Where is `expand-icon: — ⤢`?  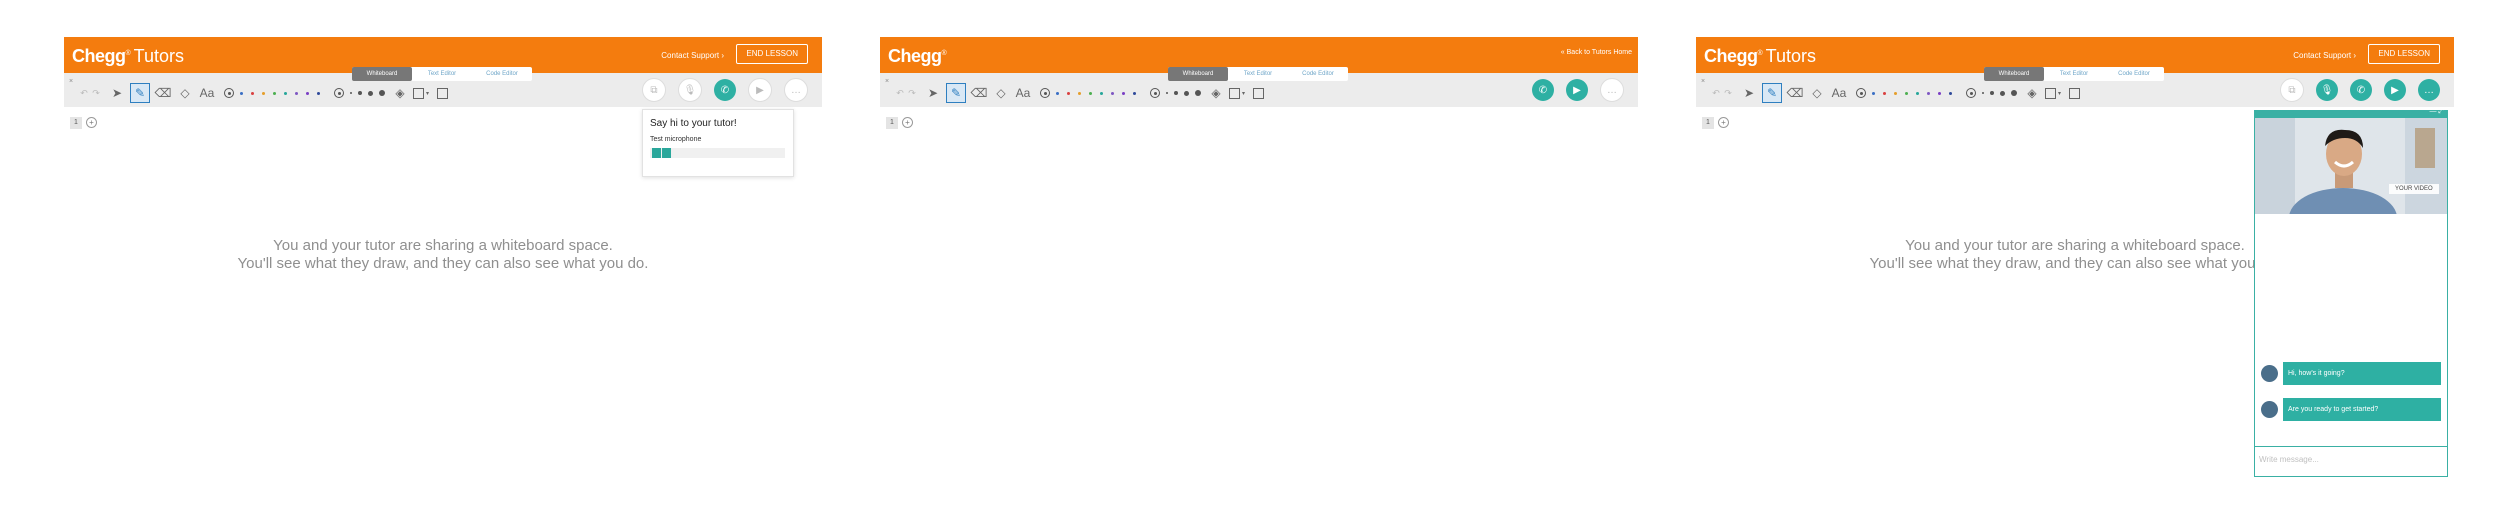 expand-icon: — ⤢ is located at coordinates (2436, 112).